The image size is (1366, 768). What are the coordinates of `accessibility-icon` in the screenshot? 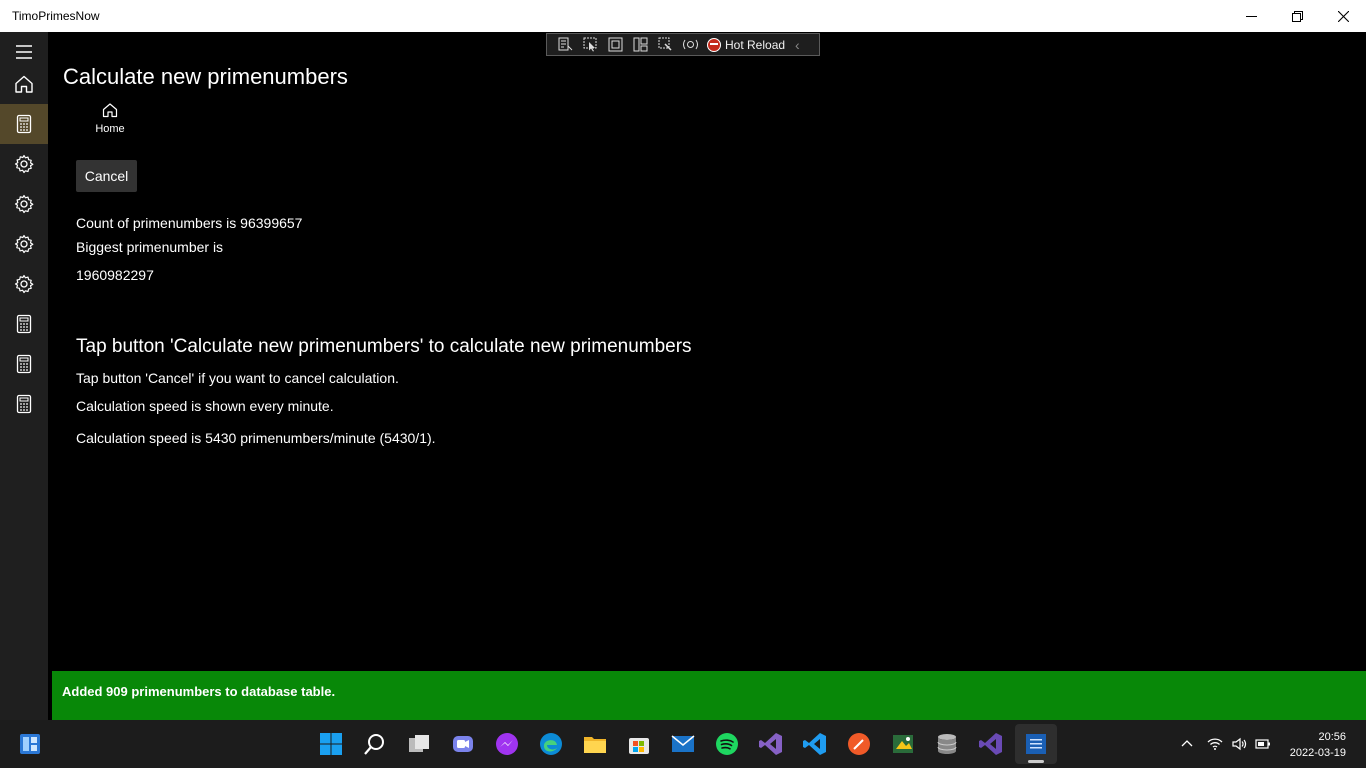 It's located at (690, 44).